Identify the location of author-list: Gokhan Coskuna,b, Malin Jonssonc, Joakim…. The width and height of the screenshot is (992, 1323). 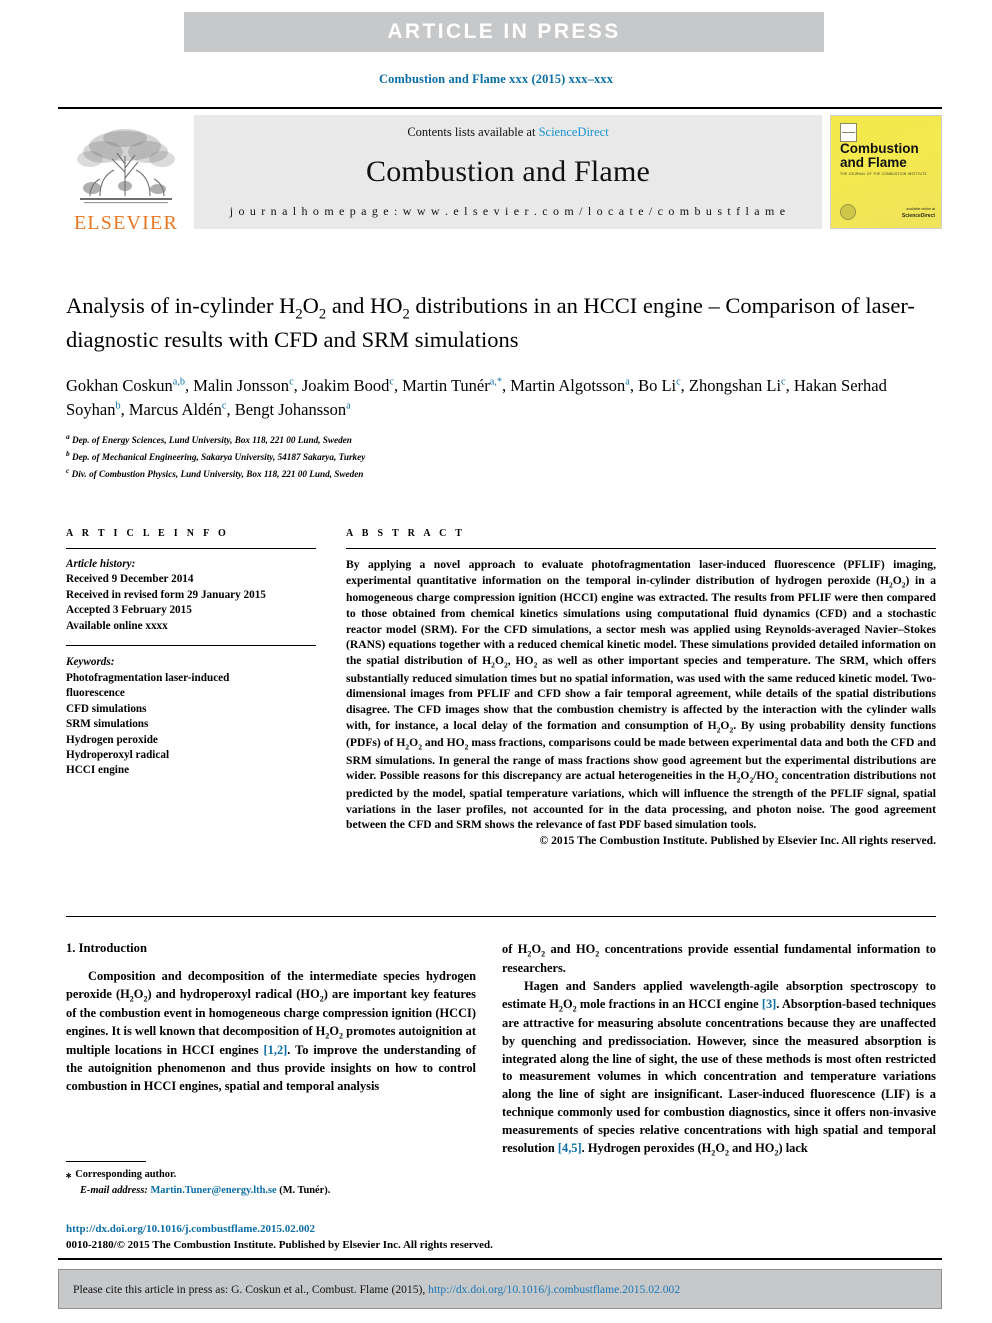
(476, 397).